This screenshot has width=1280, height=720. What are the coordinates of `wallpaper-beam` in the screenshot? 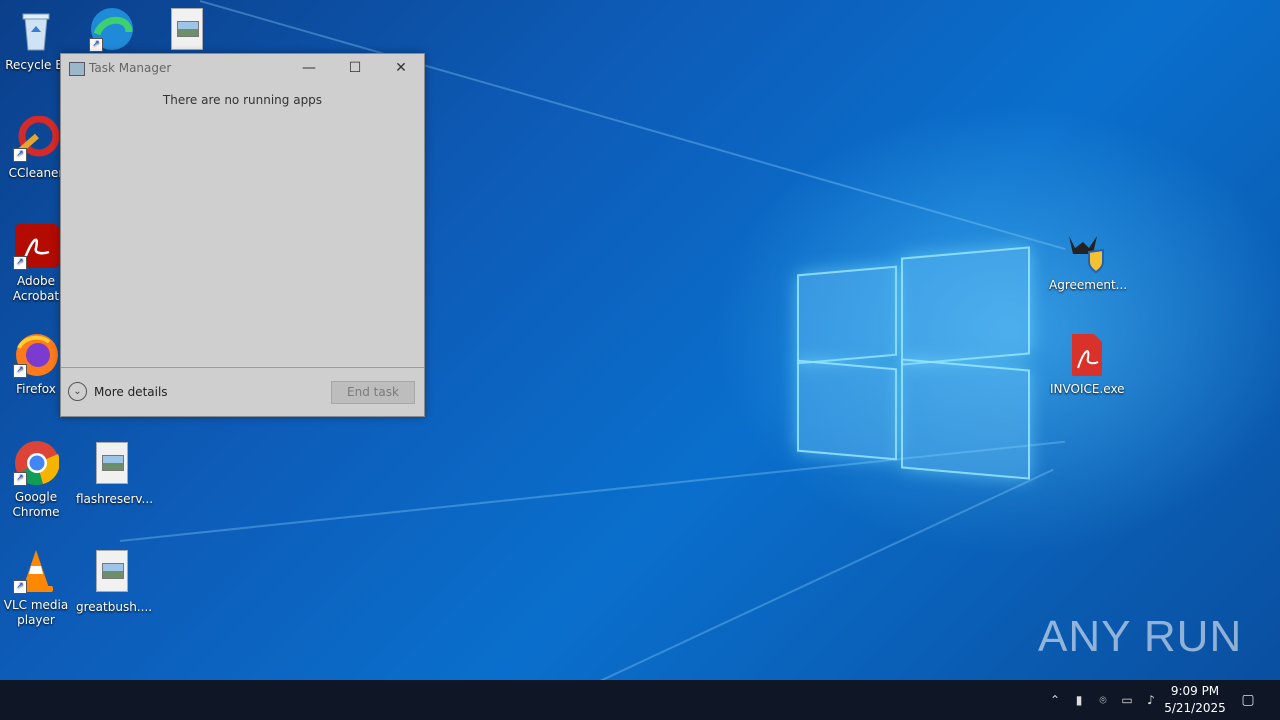 It's located at (826, 574).